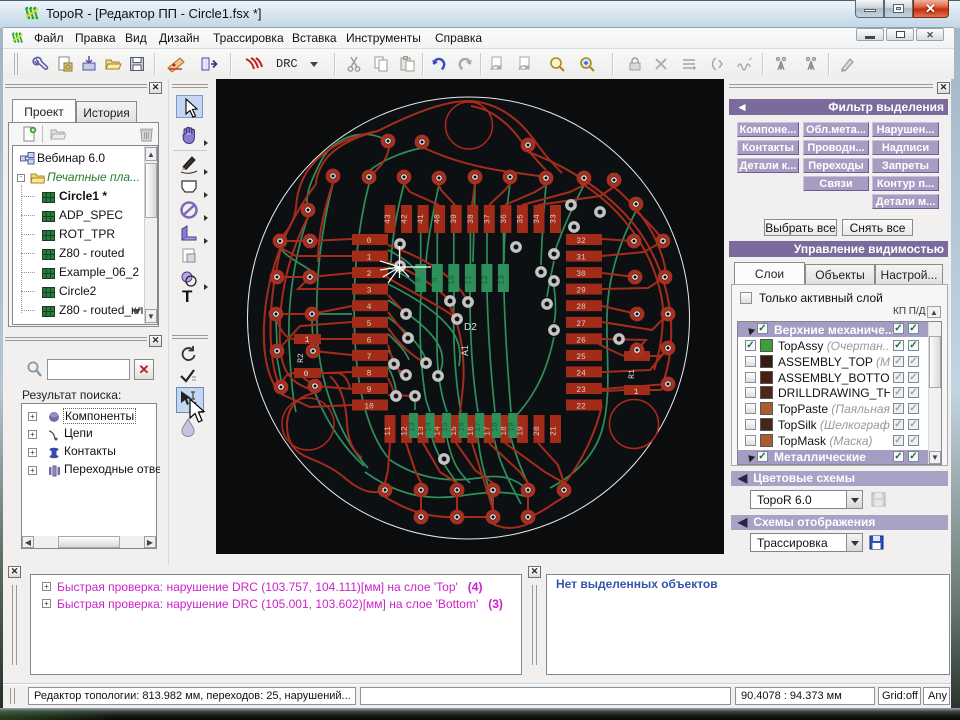  What do you see at coordinates (581, 291) in the screenshot?
I see `svg-text: 29` at bounding box center [581, 291].